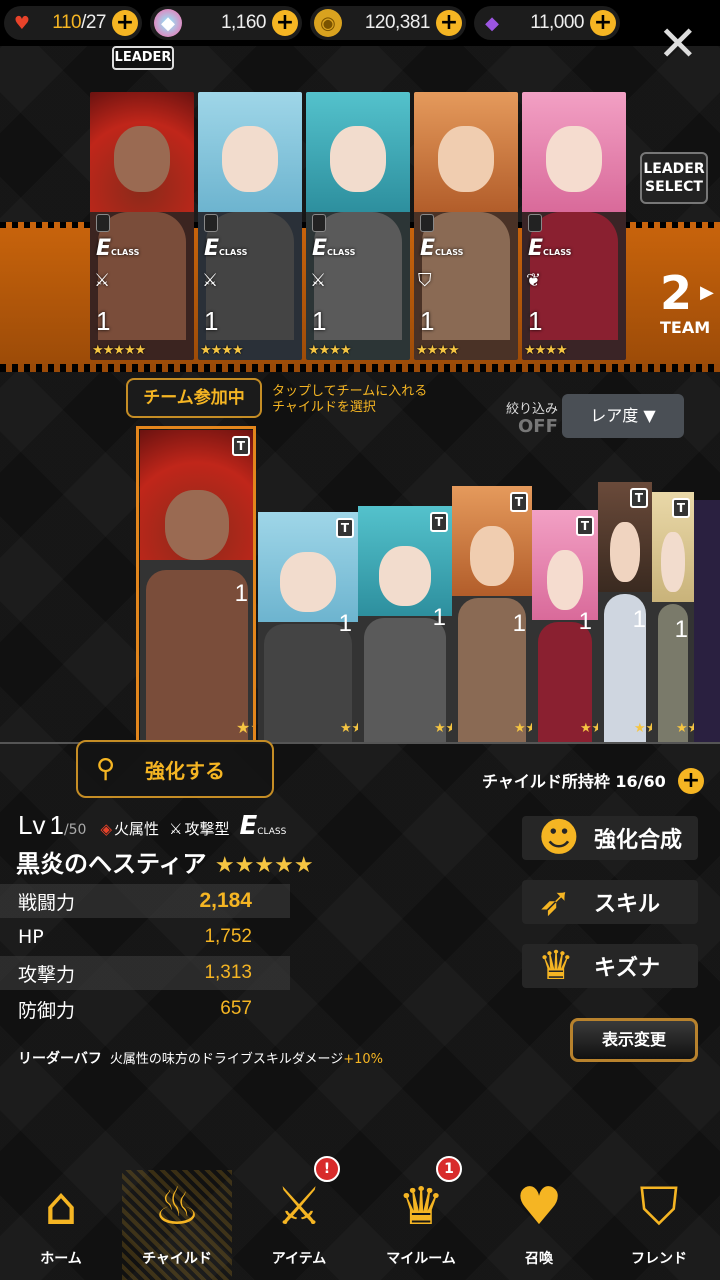 Image resolution: width=720 pixels, height=1280 pixels. I want to click on light-element-icon, so click(319, 223).